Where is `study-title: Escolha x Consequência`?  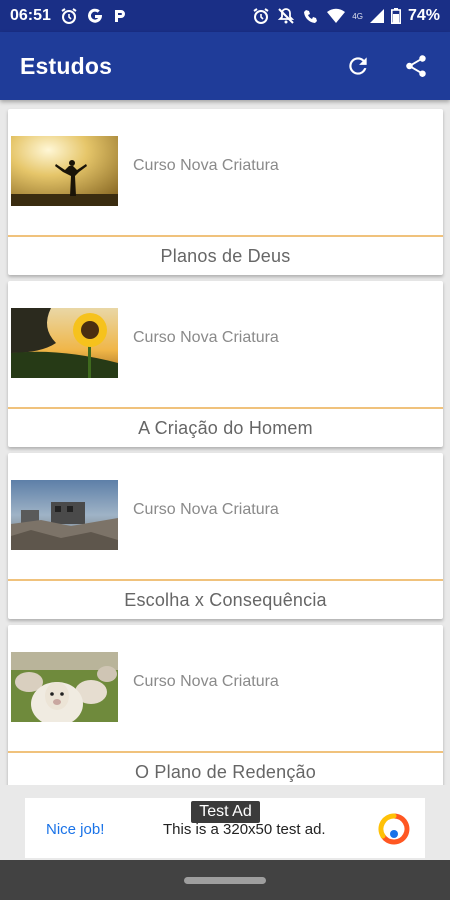
study-title: Escolha x Consequência is located at coordinates (225, 600).